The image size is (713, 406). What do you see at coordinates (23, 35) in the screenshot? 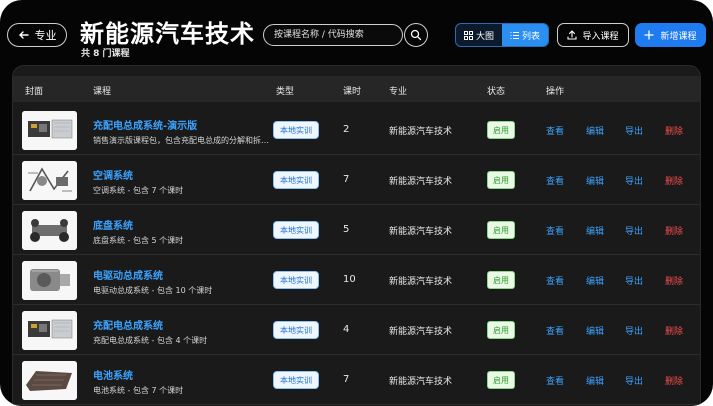
I see `arrow-left-icon` at bounding box center [23, 35].